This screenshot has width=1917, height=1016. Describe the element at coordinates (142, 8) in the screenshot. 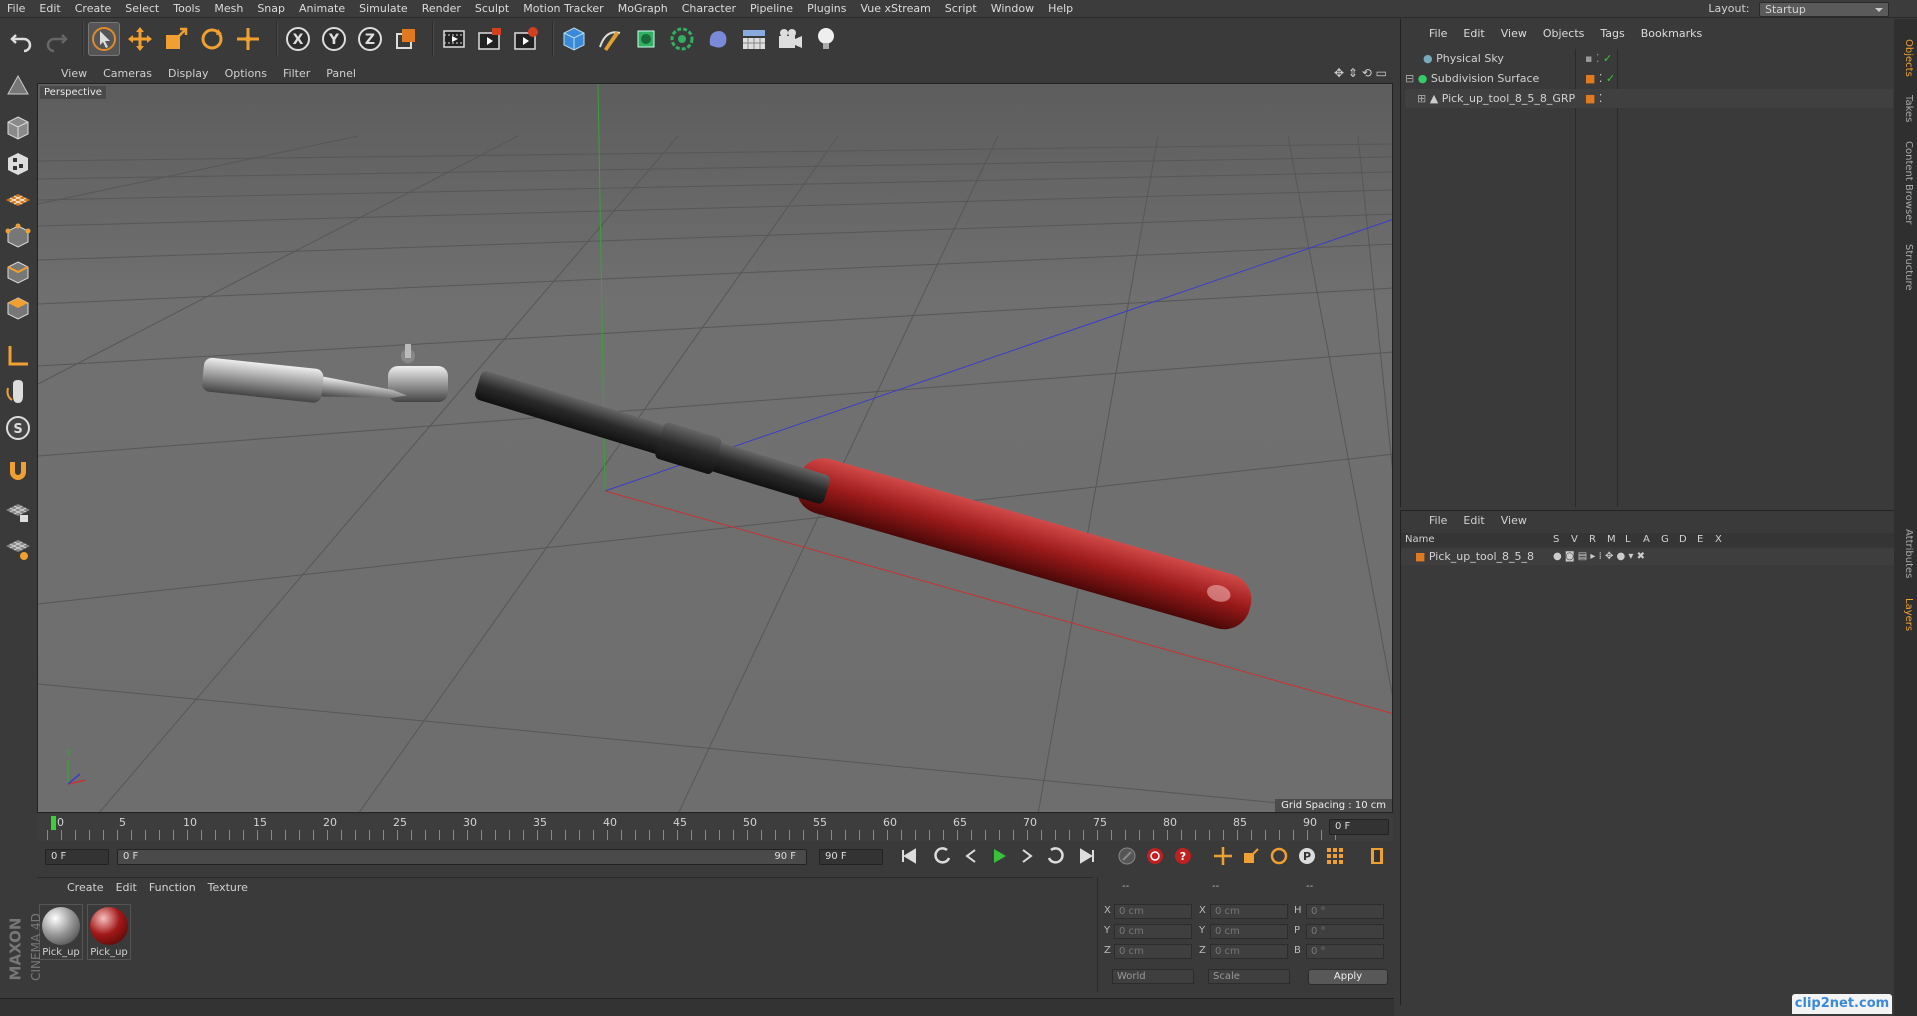

I see `menu-select: Select` at that location.